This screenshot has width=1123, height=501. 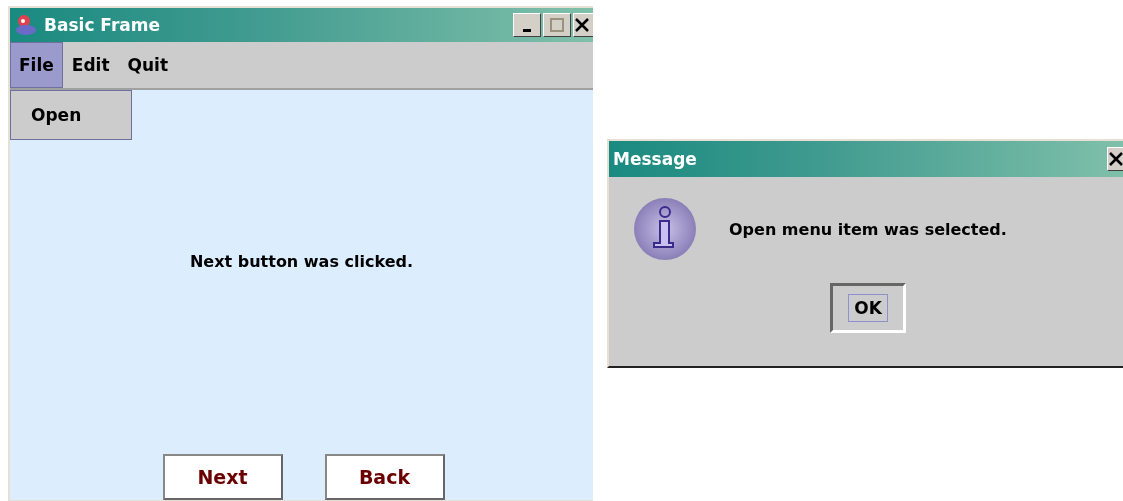 I want to click on maximize-button, so click(x=557, y=25).